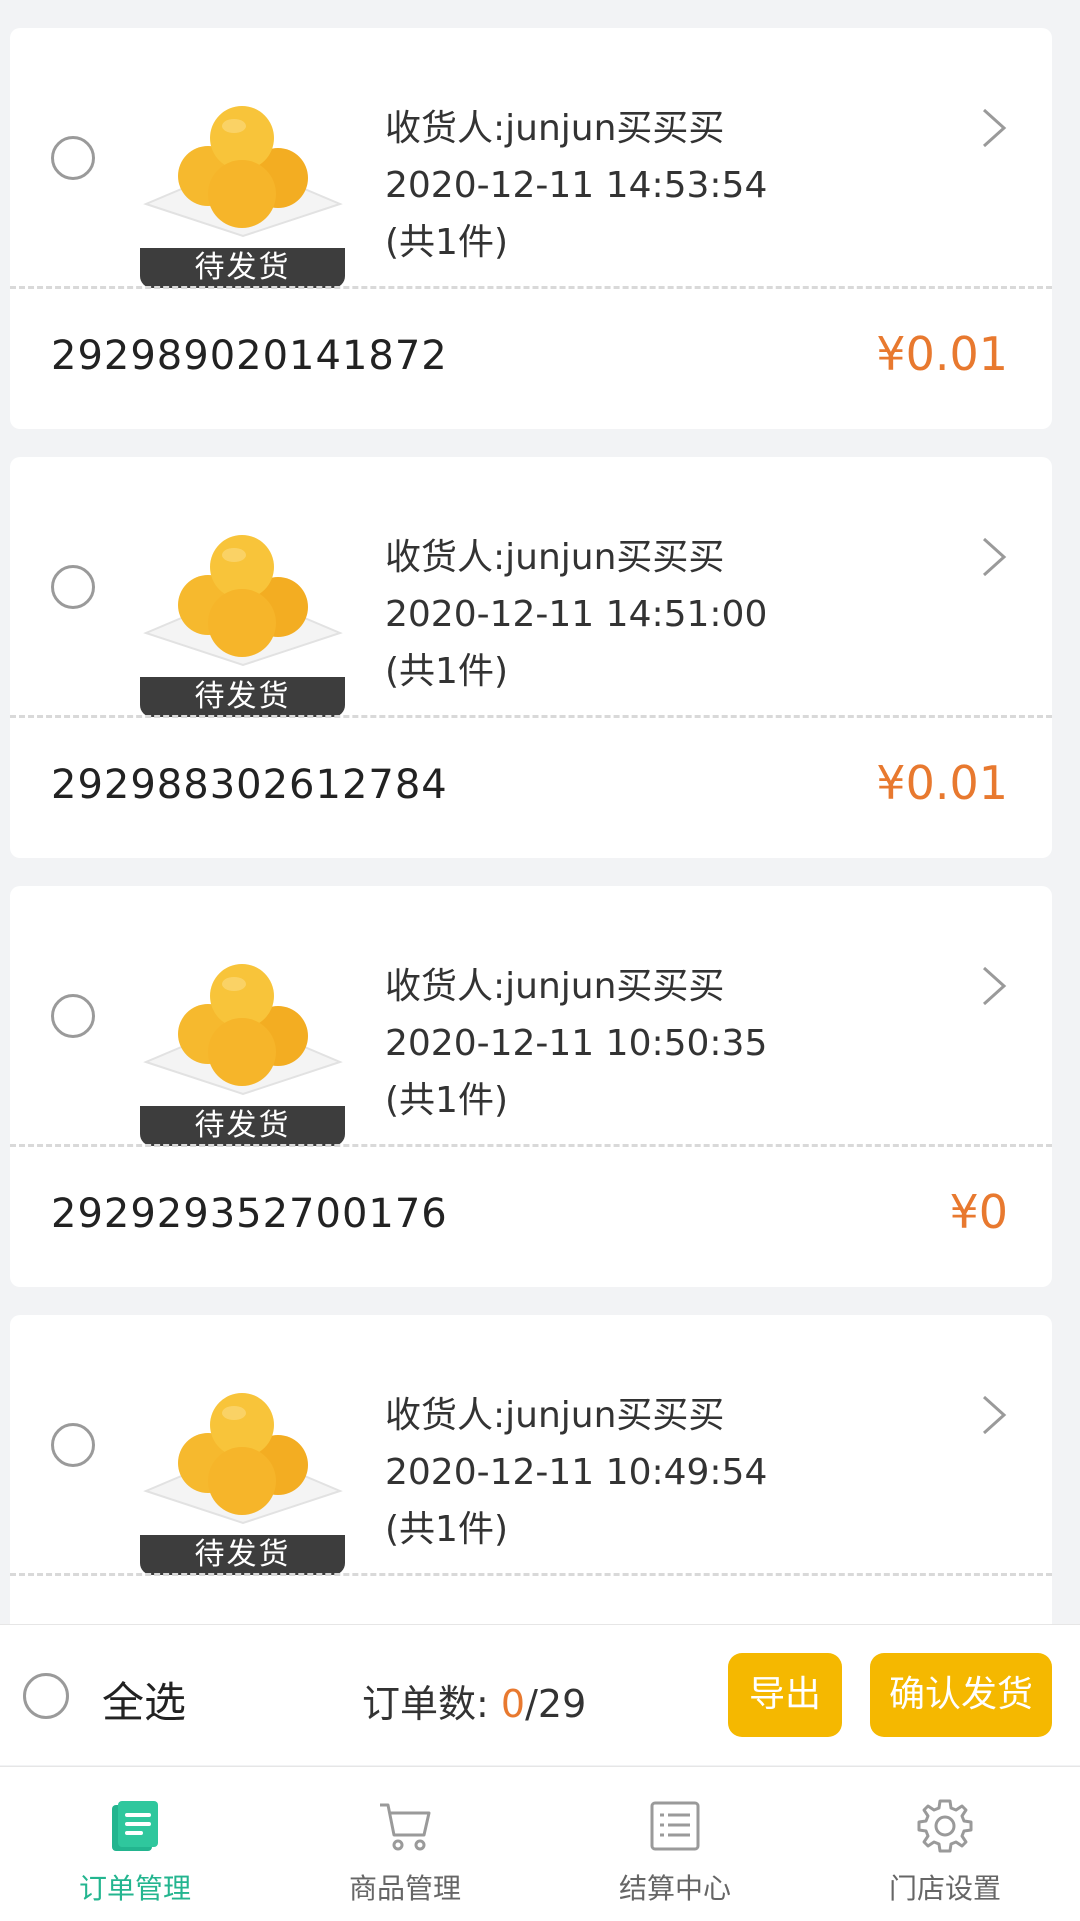 The image size is (1080, 1921). I want to click on order-datetime: 2020-12-11 10:50:35, so click(576, 1043).